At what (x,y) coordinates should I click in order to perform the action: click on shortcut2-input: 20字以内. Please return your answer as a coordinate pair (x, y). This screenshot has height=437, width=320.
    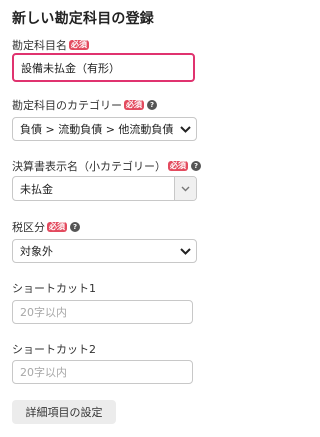
    Looking at the image, I should click on (102, 372).